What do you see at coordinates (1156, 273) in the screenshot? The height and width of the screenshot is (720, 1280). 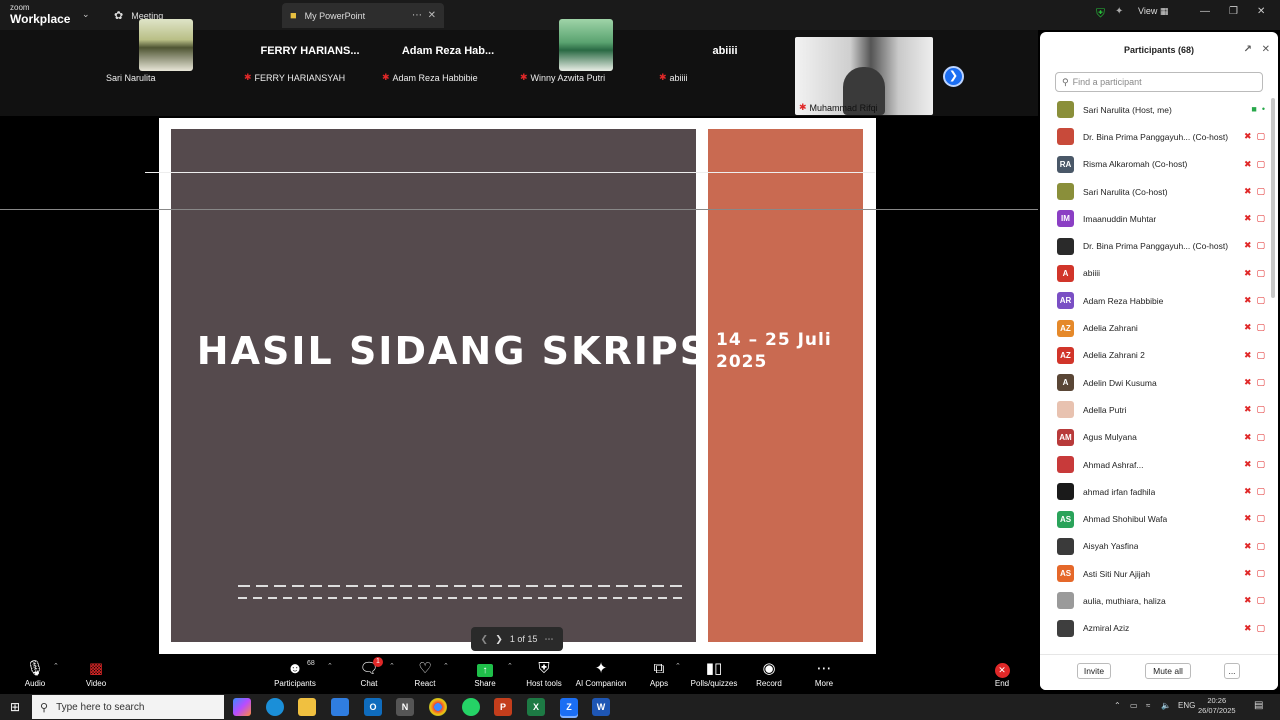 I see `participant-row: Aabiiii ✖▢` at bounding box center [1156, 273].